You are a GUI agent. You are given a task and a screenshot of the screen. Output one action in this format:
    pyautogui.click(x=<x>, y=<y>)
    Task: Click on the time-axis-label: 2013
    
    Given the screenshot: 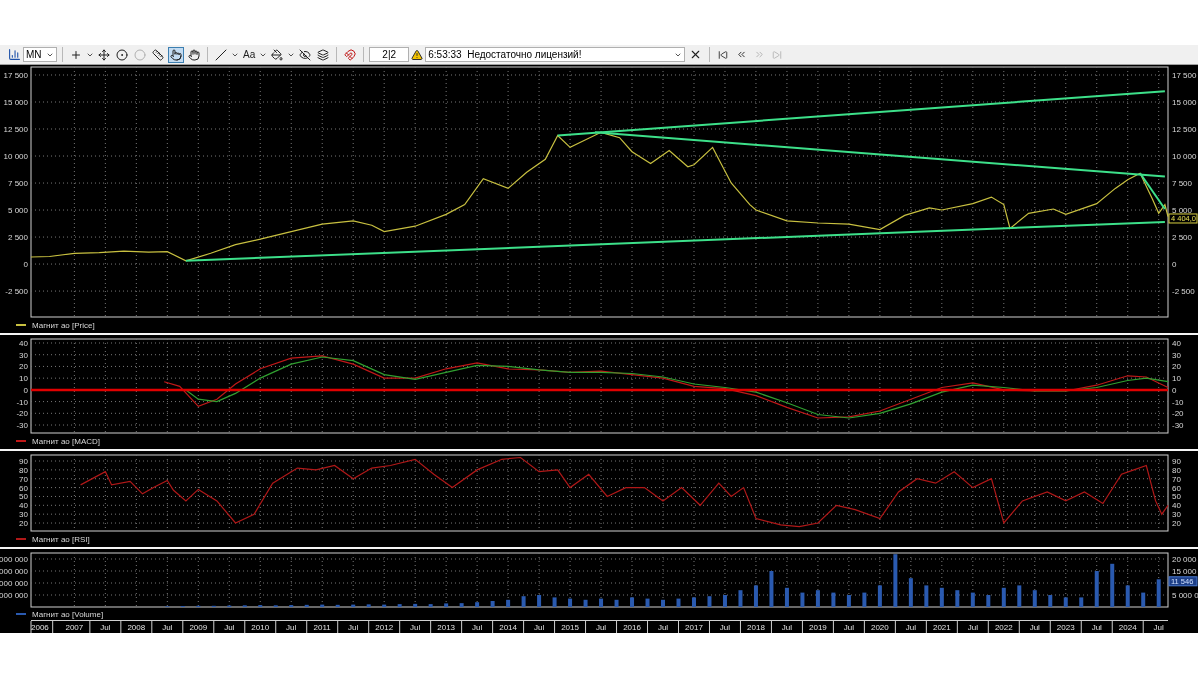 What is the action you would take?
    pyautogui.click(x=446, y=627)
    